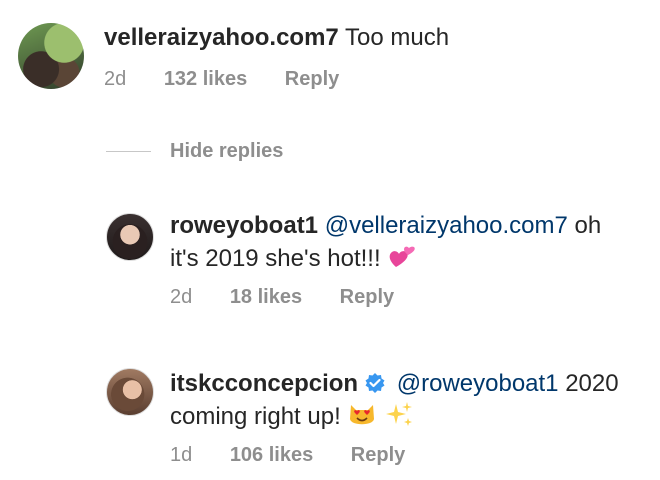  I want to click on verified-badge-icon, so click(375, 383).